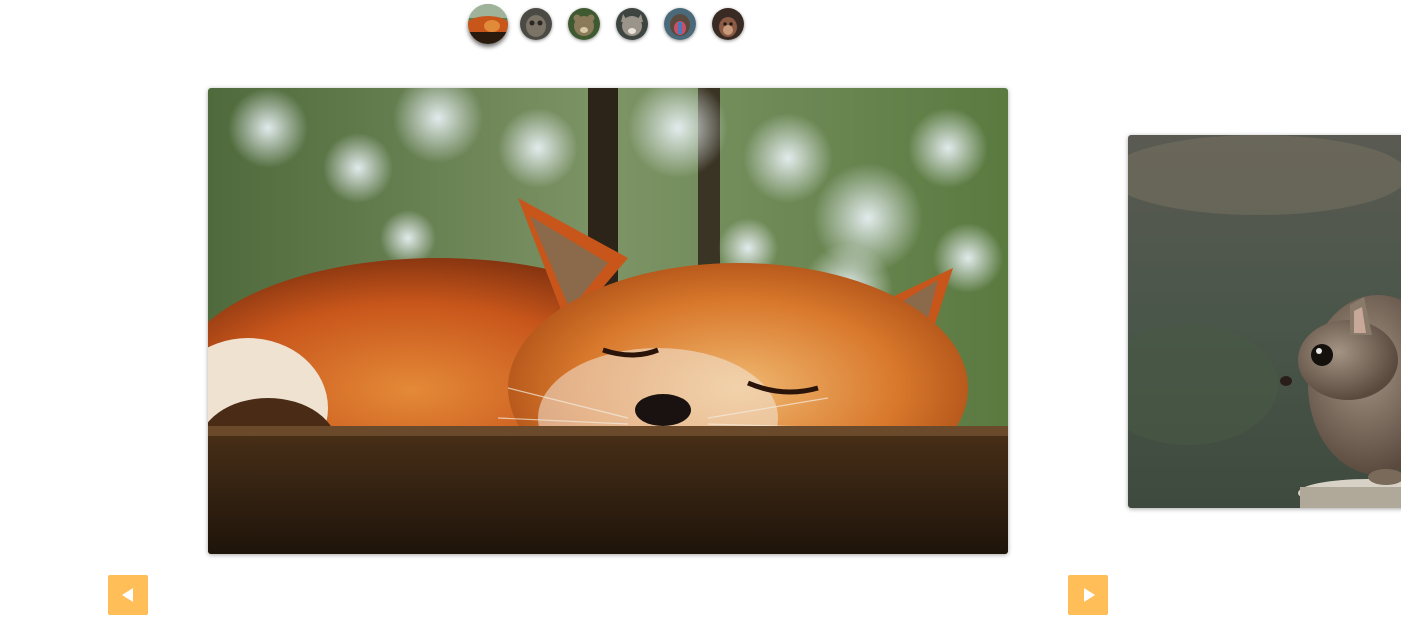 The image size is (1401, 622). I want to click on thumbnail-monkey, so click(680, 24).